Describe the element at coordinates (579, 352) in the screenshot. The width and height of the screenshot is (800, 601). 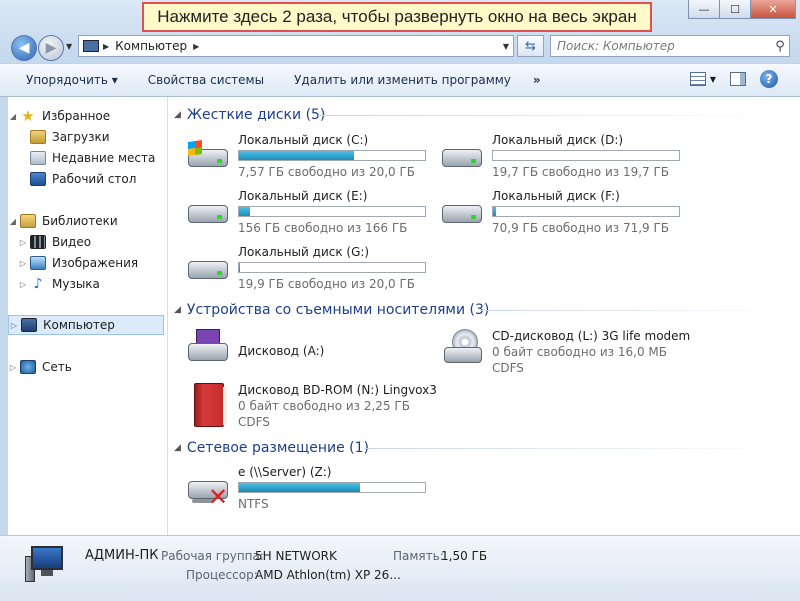
I see `drive-free-space: 0 байт свободно из 16,0 МБ` at that location.